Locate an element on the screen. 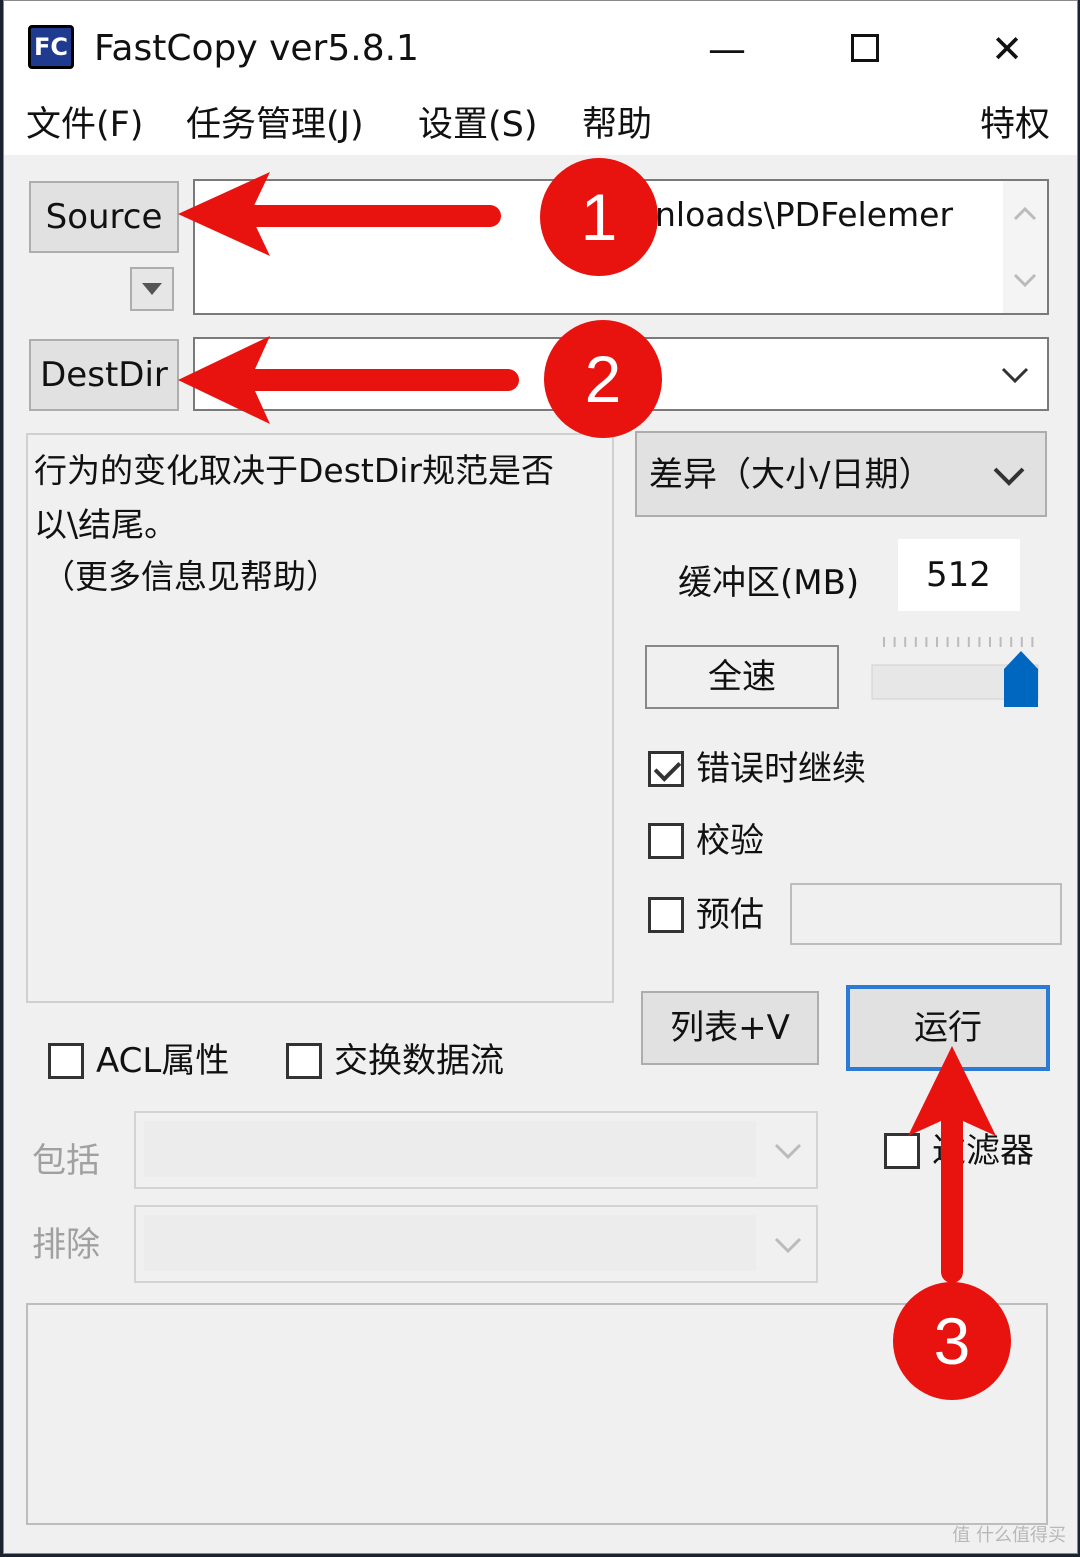 This screenshot has height=1557, width=1080. annotation-badge-1: 1 is located at coordinates (599, 217).